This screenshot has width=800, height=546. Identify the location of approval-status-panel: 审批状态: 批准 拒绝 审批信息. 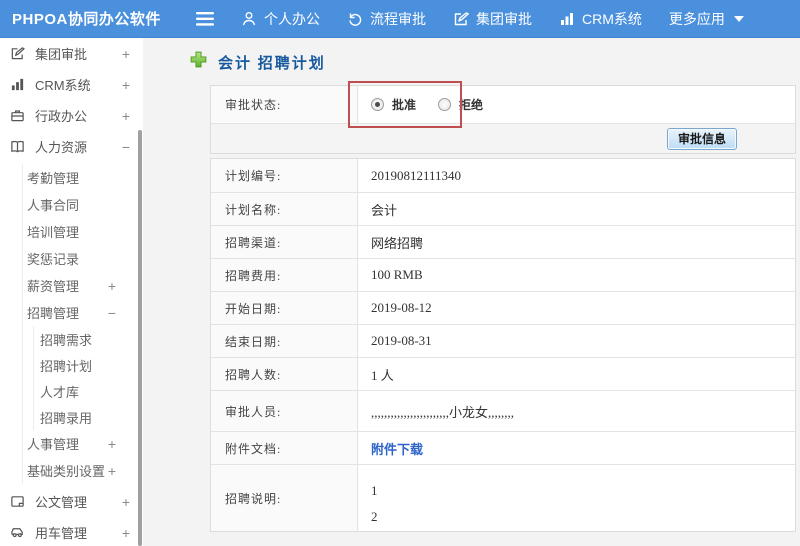
(503, 119).